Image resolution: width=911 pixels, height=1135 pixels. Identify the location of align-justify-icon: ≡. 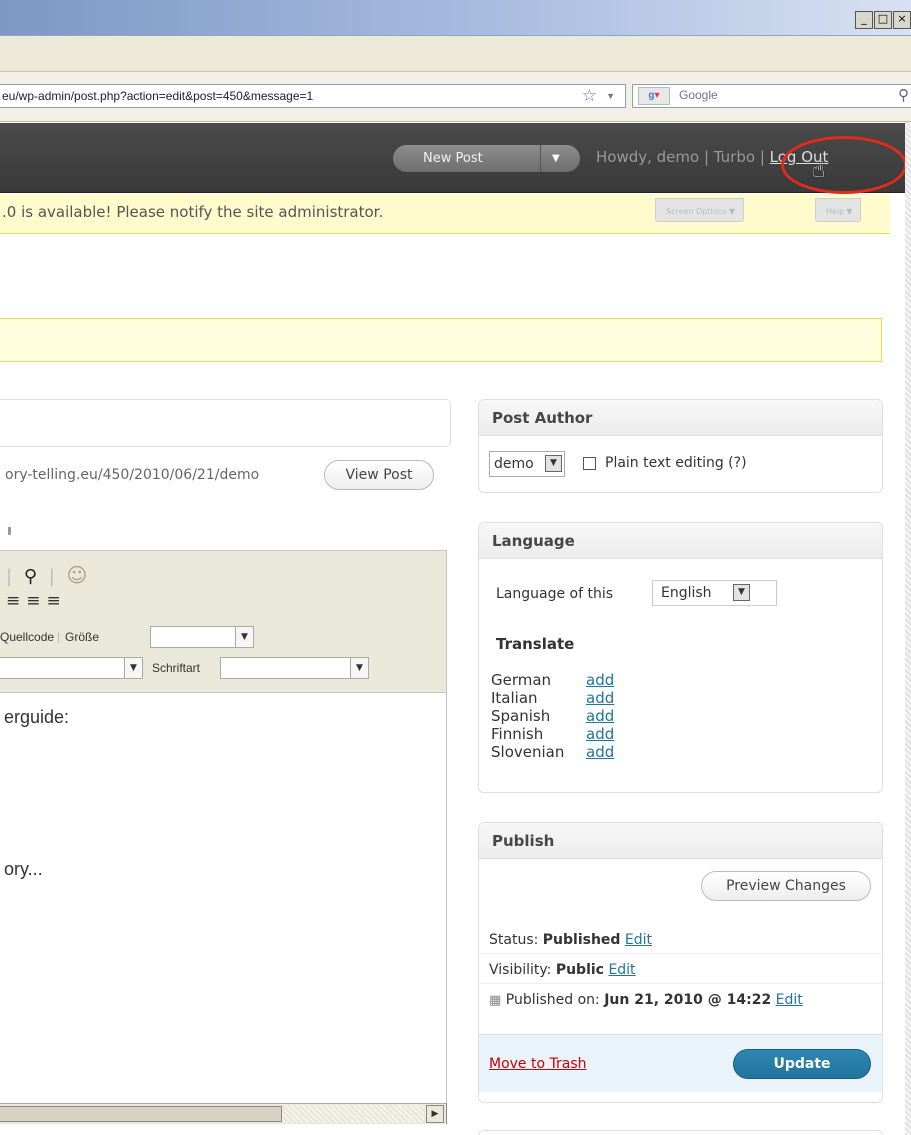
(57, 601).